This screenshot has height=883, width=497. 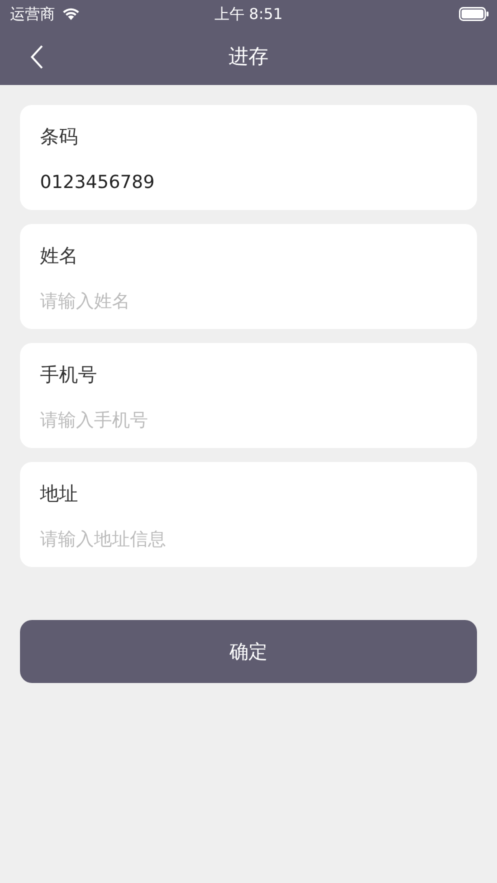 What do you see at coordinates (248, 651) in the screenshot?
I see `confirm-button: 确定` at bounding box center [248, 651].